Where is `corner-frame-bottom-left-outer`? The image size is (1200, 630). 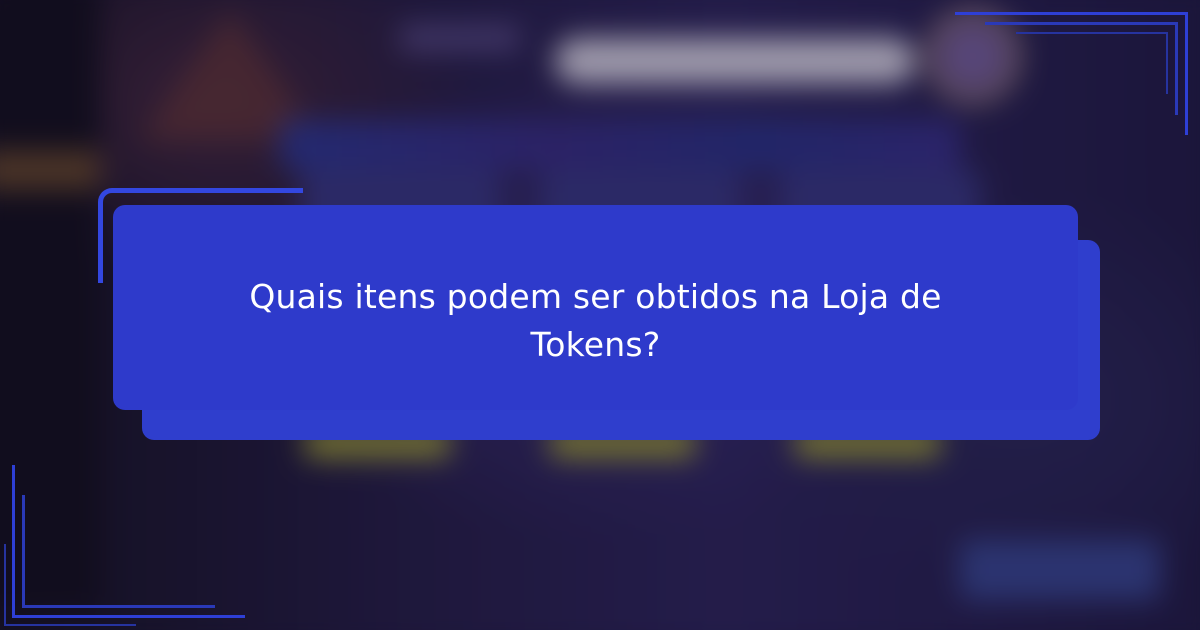 corner-frame-bottom-left-outer is located at coordinates (70, 585).